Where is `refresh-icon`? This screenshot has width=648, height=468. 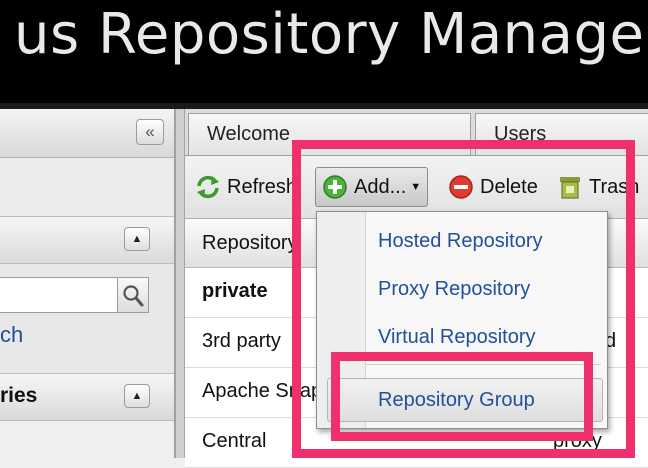 refresh-icon is located at coordinates (208, 187).